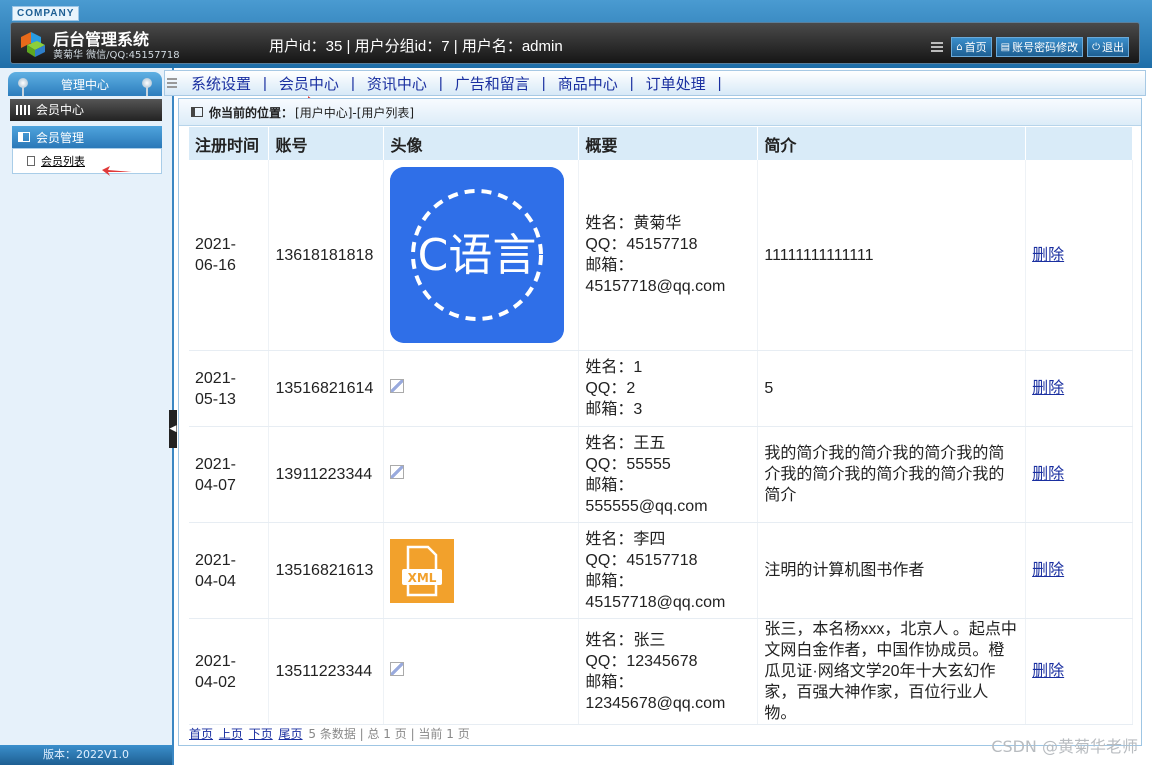 The image size is (1152, 765). Describe the element at coordinates (229, 671) in the screenshot. I see `register-date: 2021- 04-02` at that location.